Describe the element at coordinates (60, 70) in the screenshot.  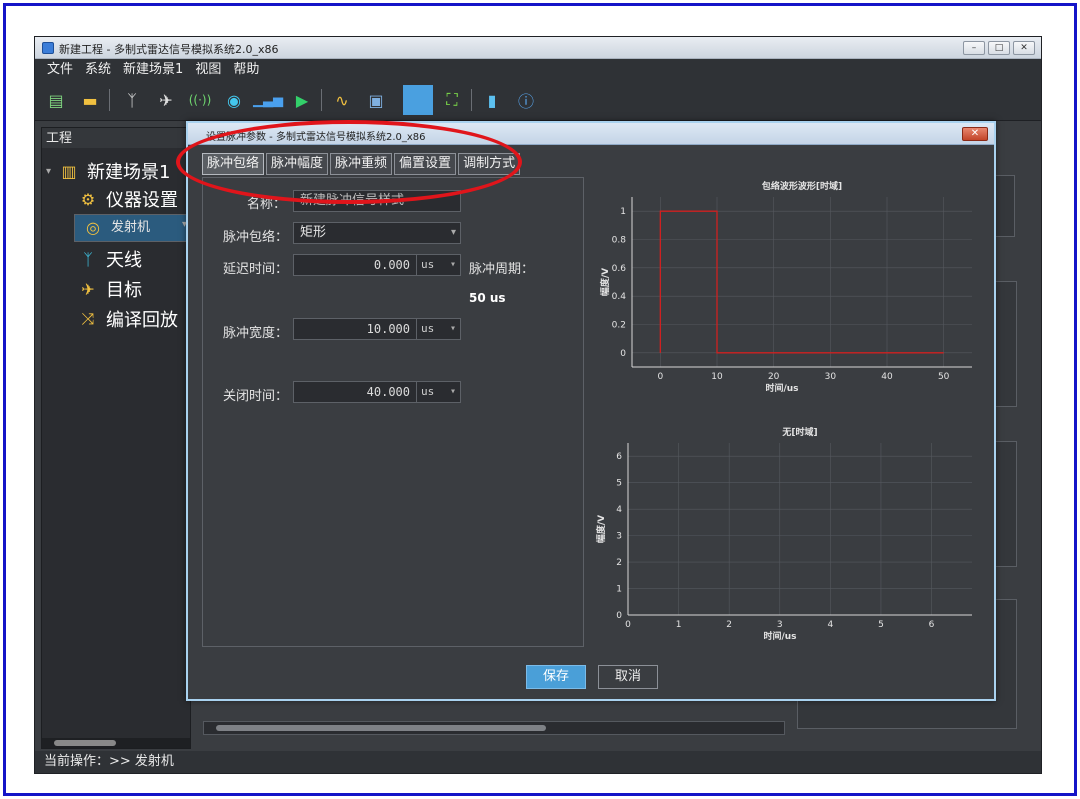
I see `menu-file: 文件` at that location.